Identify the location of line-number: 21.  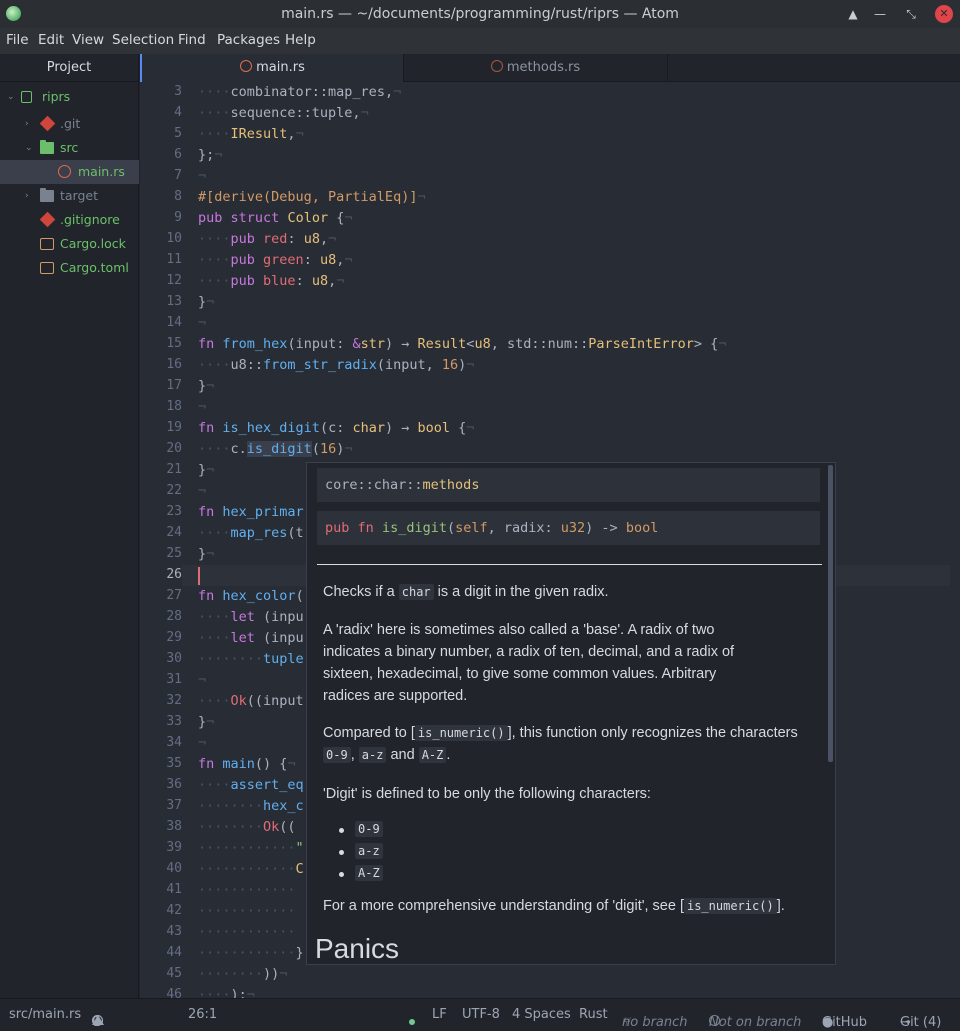
(174, 469).